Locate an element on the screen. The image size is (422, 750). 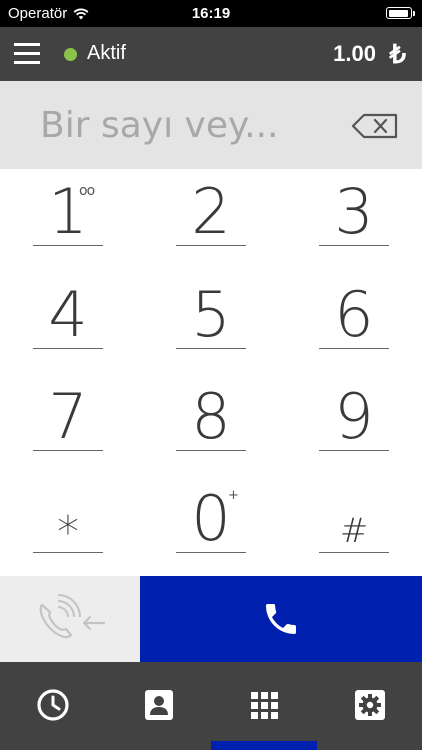
key-8: 8 is located at coordinates (211, 424).